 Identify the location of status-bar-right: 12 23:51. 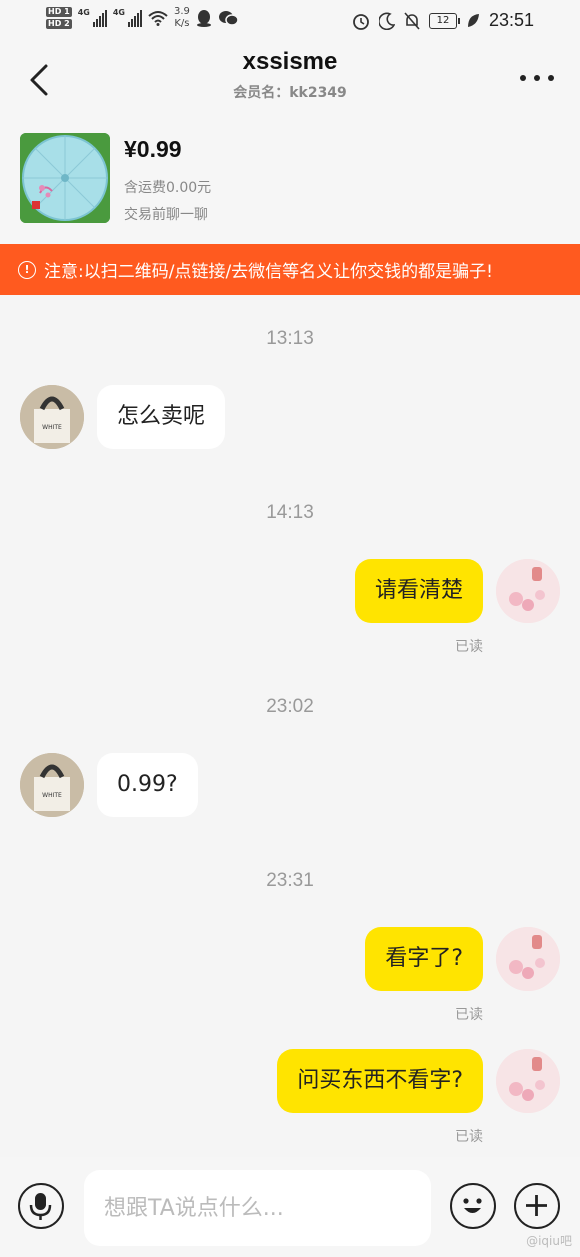
(443, 20).